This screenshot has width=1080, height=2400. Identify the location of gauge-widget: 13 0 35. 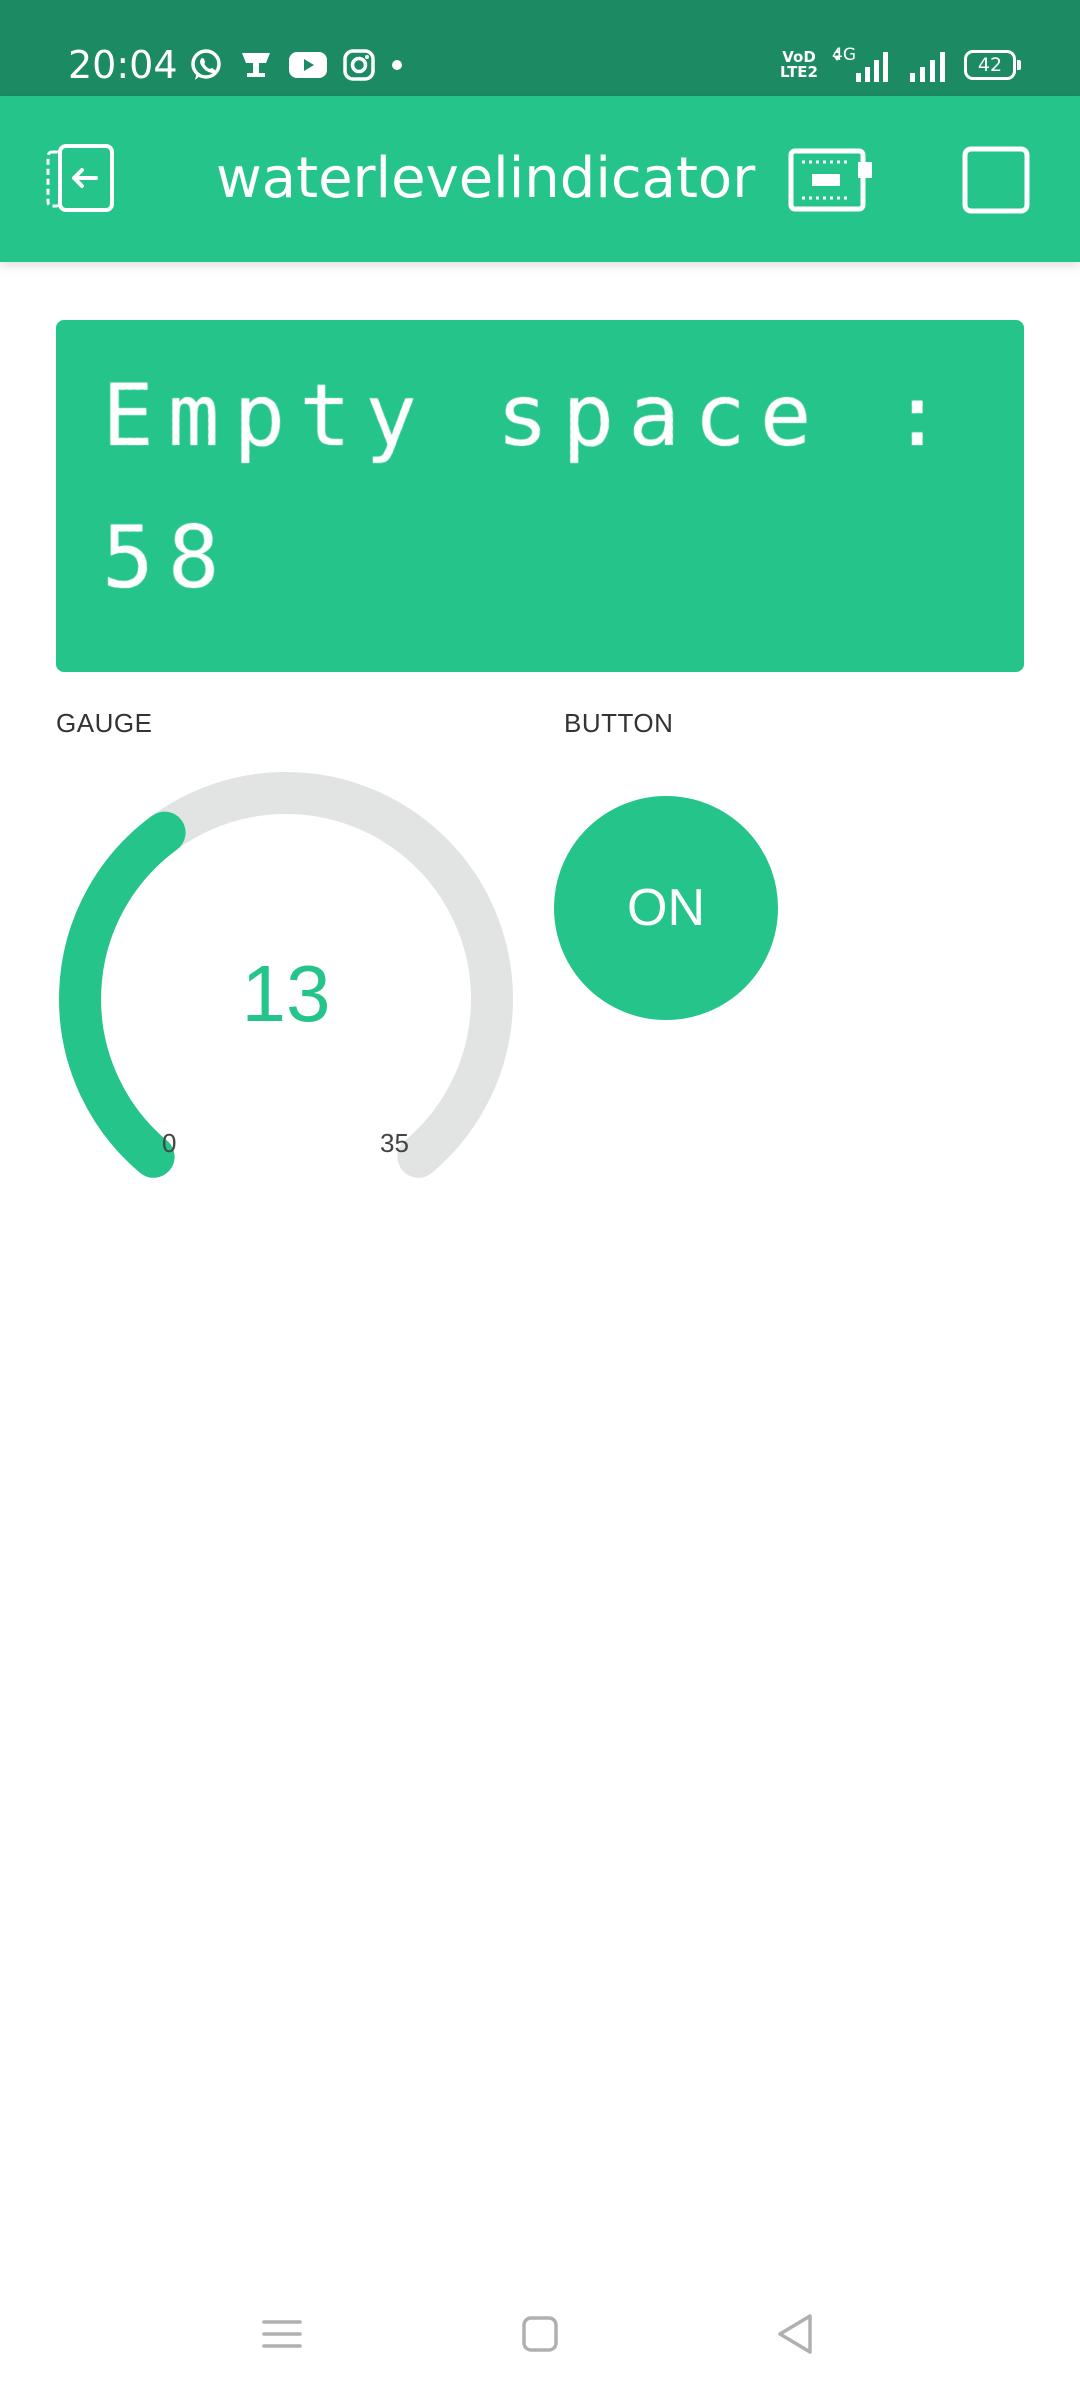
(286, 976).